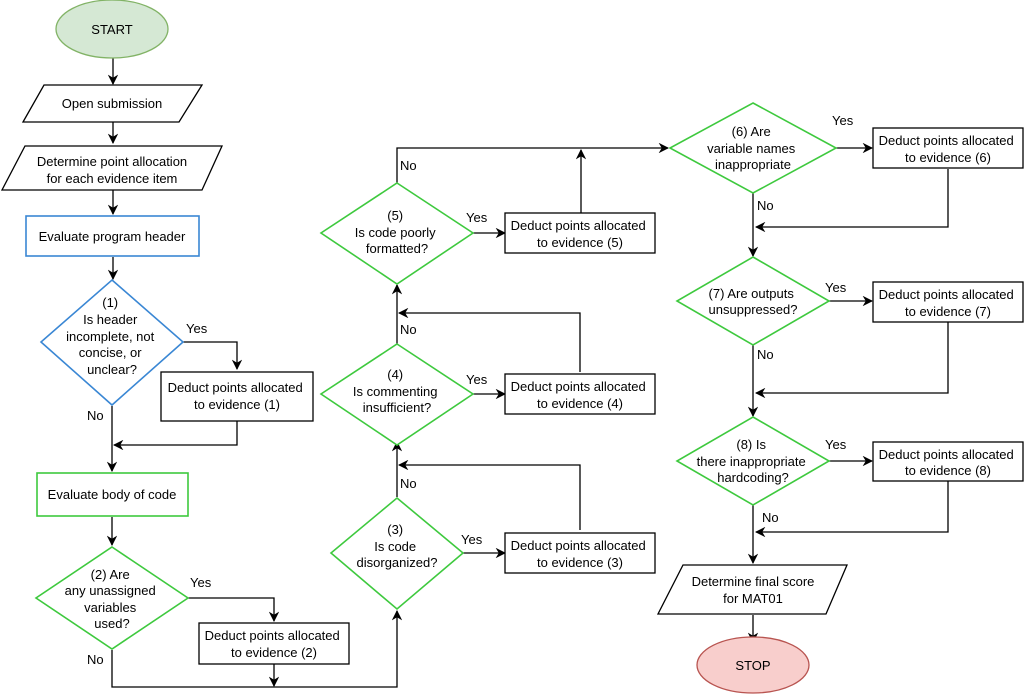 The width and height of the screenshot is (1024, 698). I want to click on evaluate-header-node: Evaluate program header, so click(112, 236).